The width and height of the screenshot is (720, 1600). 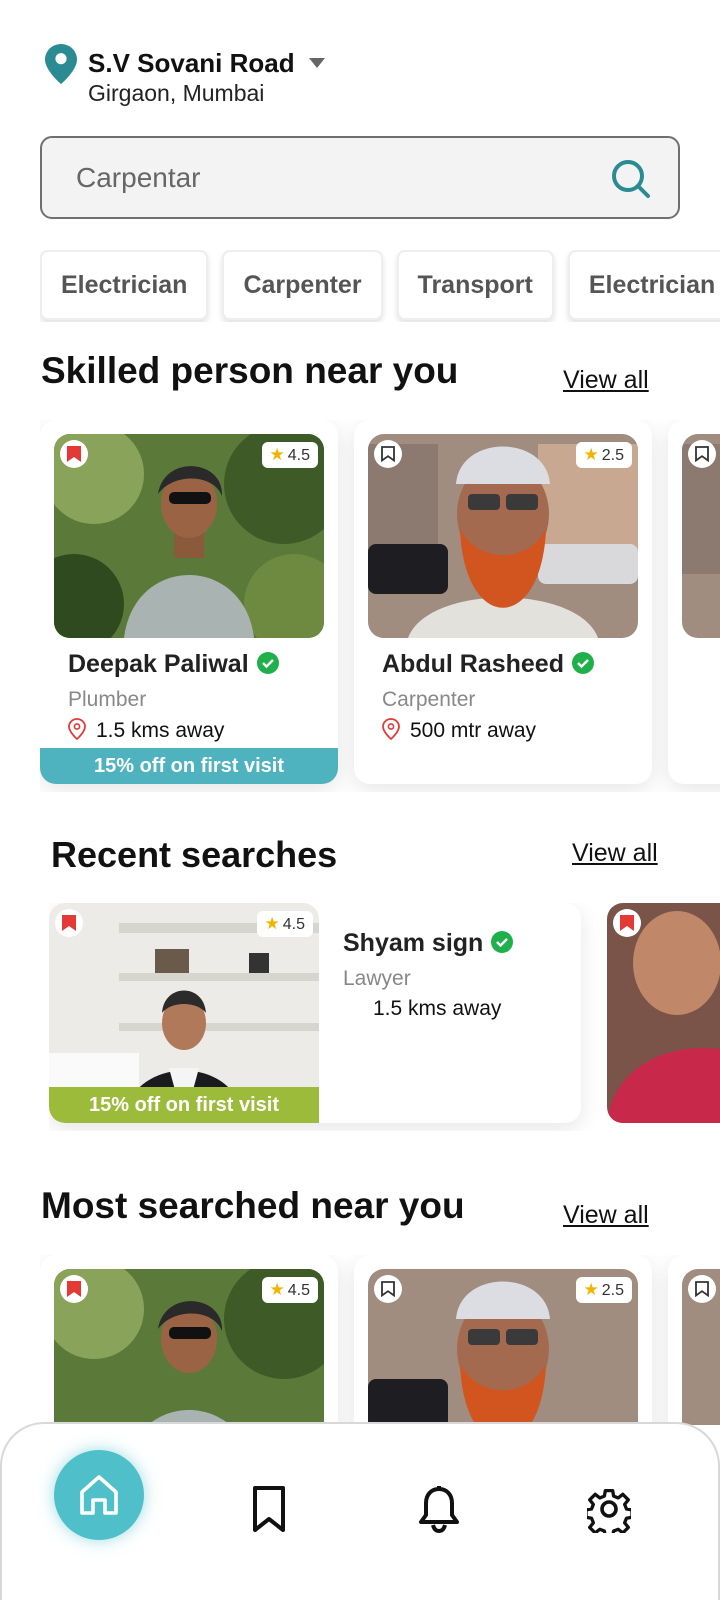 I want to click on person-card: ★ 2.5, so click(x=503, y=1340).